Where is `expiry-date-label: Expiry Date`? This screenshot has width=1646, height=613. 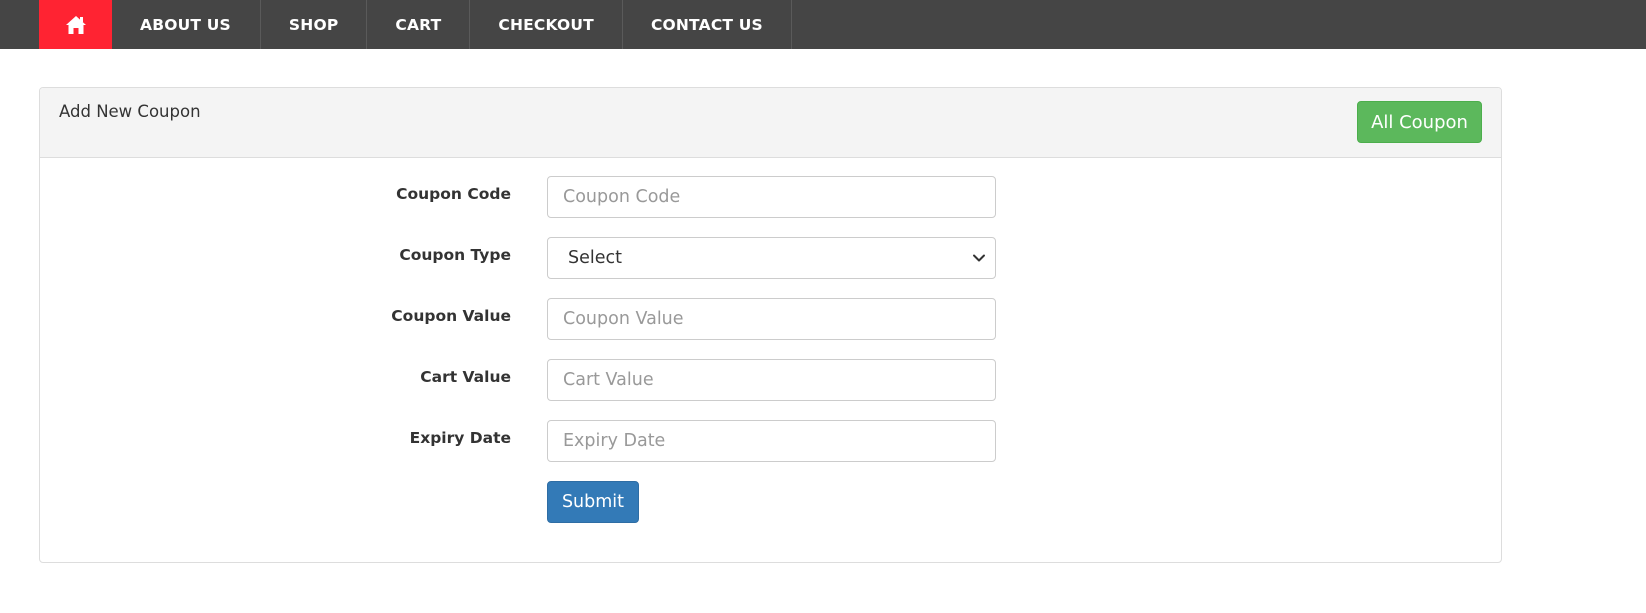 expiry-date-label: Expiry Date is located at coordinates (460, 438).